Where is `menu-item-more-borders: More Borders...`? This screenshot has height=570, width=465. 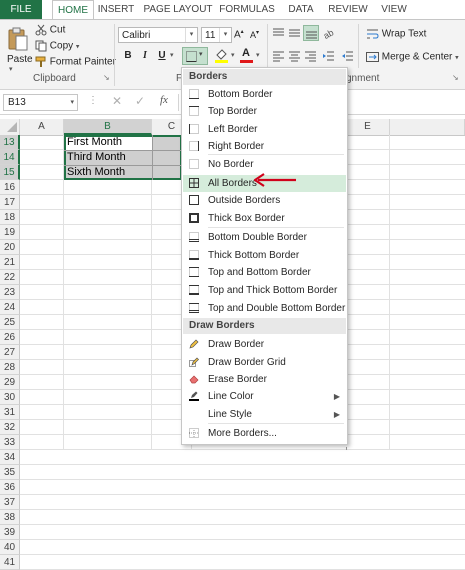 menu-item-more-borders: More Borders... is located at coordinates (264, 433).